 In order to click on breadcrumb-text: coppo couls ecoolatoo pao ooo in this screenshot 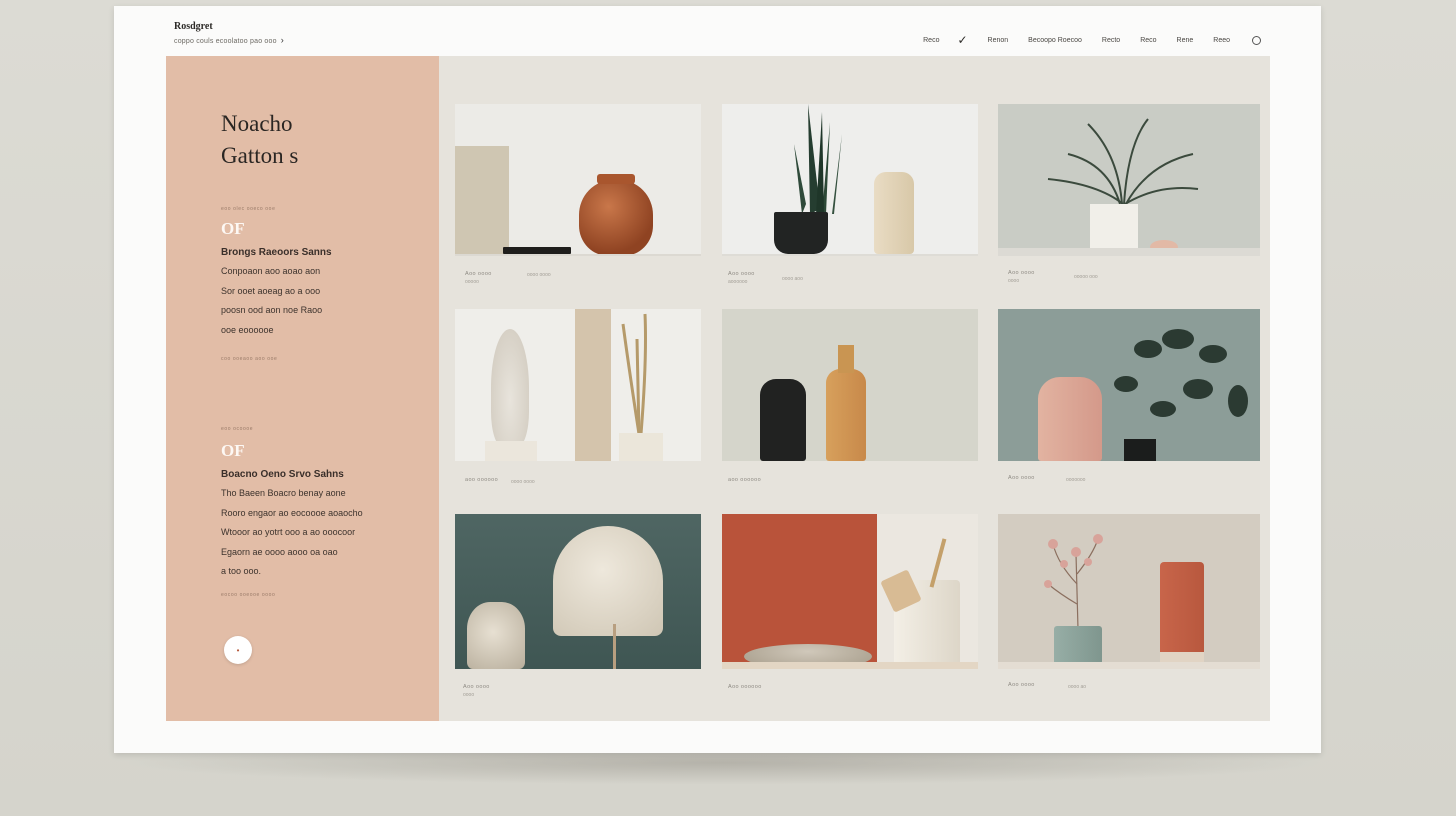, I will do `click(225, 41)`.